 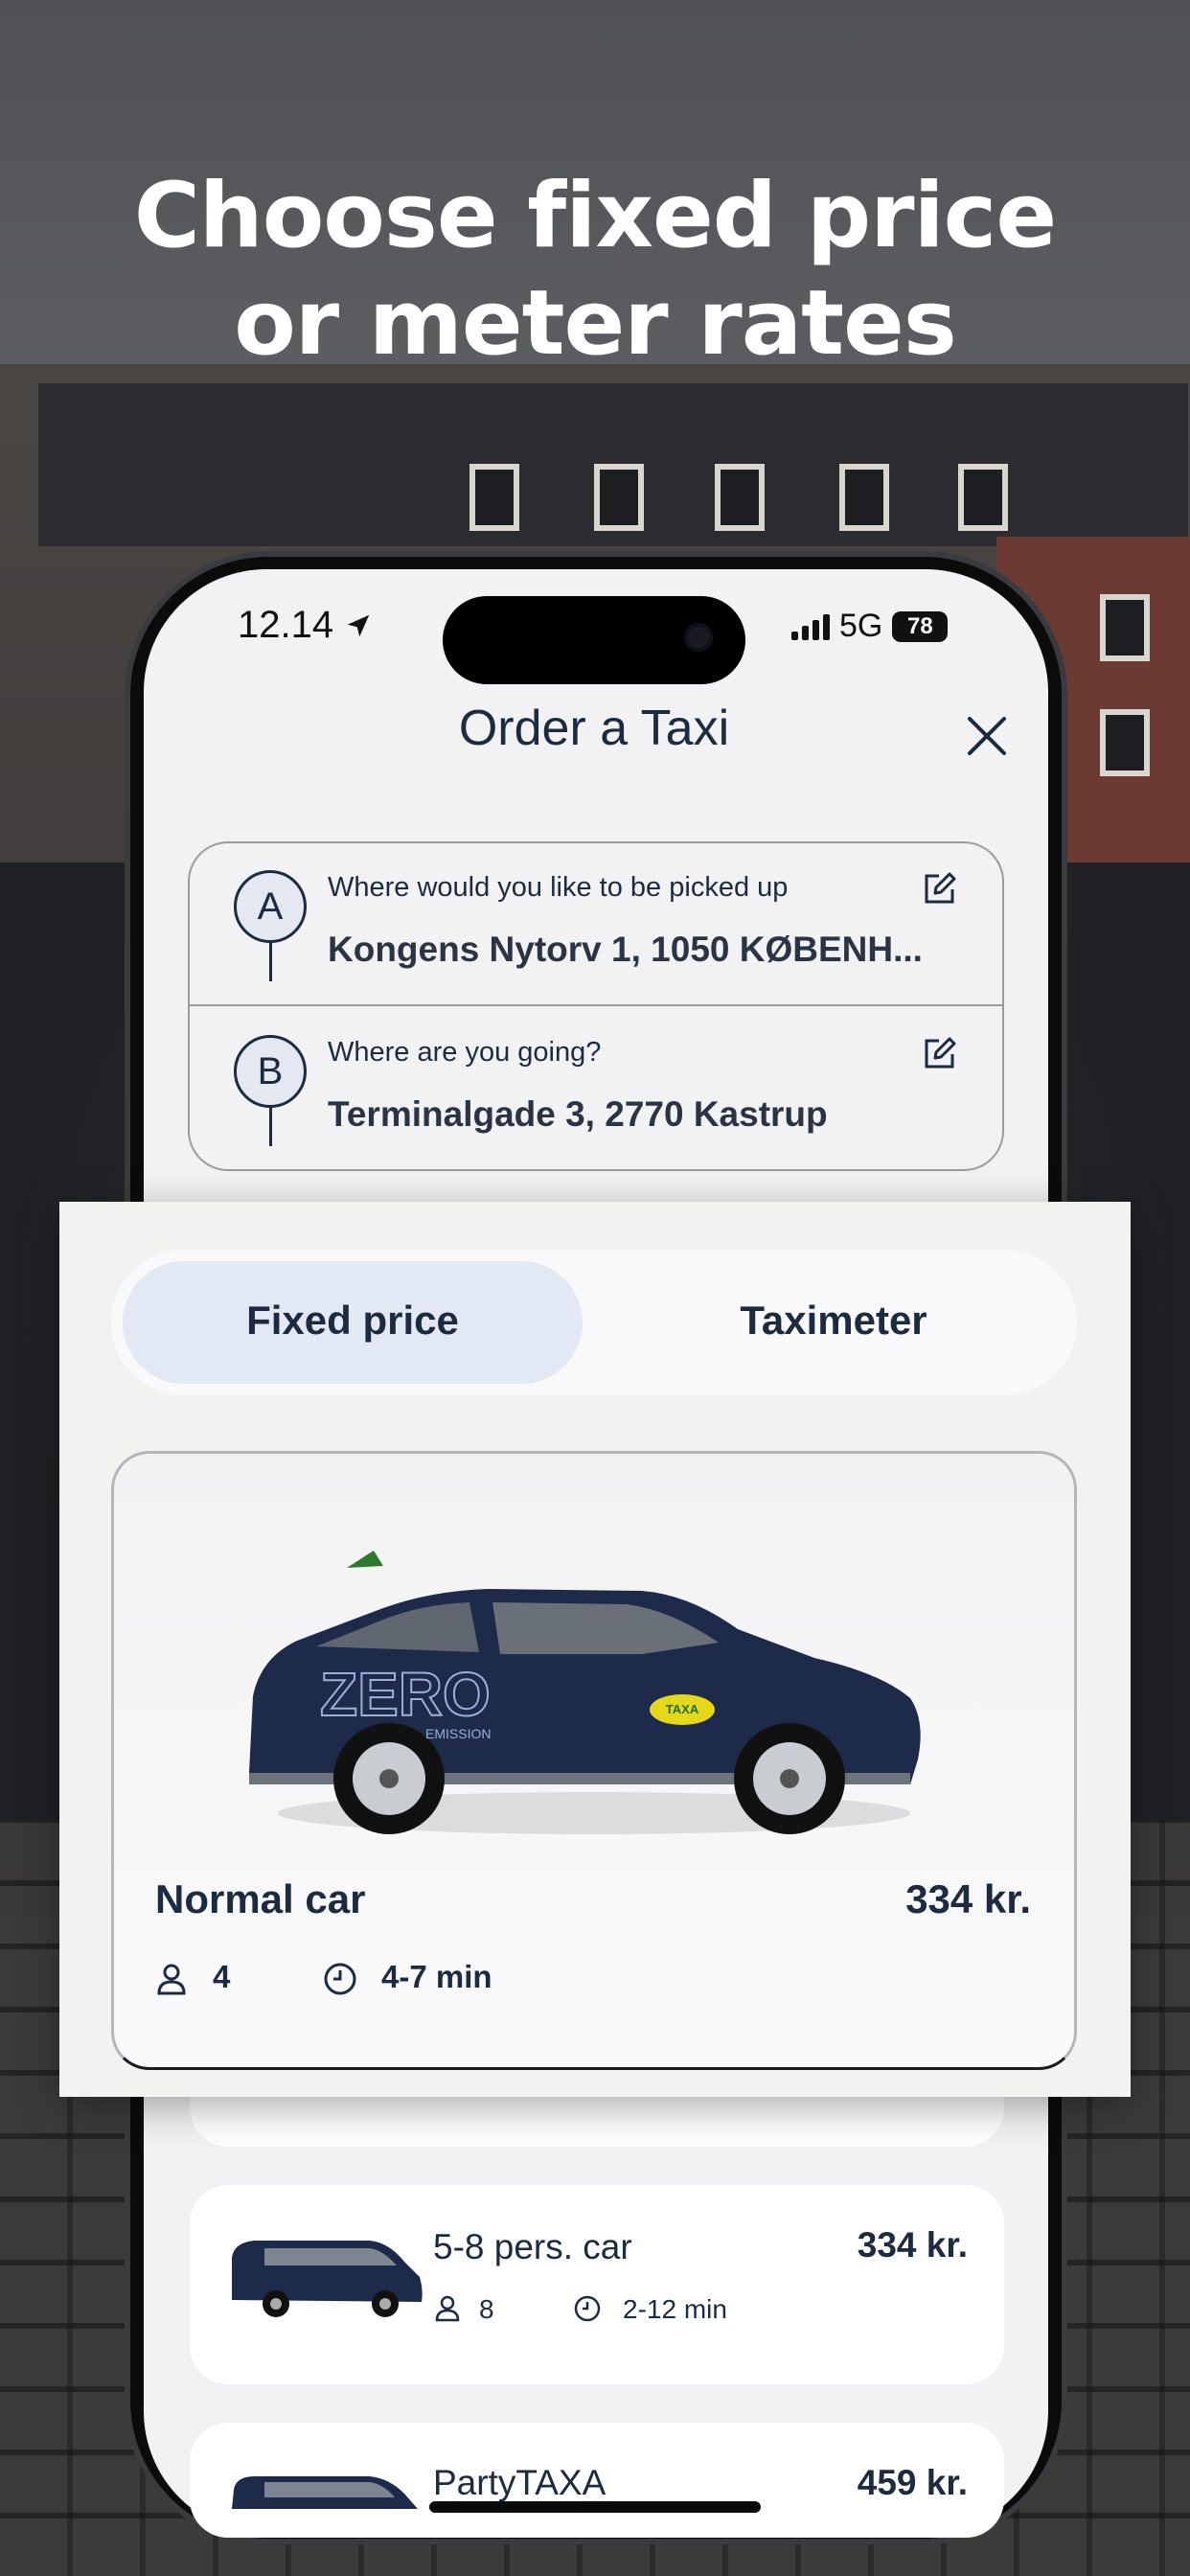 I want to click on car-decal-emission: EMISSION, so click(x=458, y=1733).